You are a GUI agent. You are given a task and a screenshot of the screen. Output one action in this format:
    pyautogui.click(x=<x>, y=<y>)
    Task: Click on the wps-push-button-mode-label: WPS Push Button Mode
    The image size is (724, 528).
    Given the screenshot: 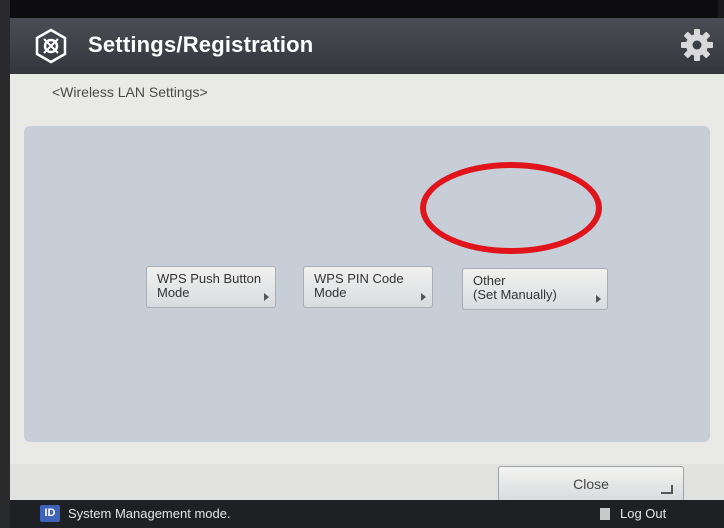 What is the action you would take?
    pyautogui.click(x=209, y=285)
    